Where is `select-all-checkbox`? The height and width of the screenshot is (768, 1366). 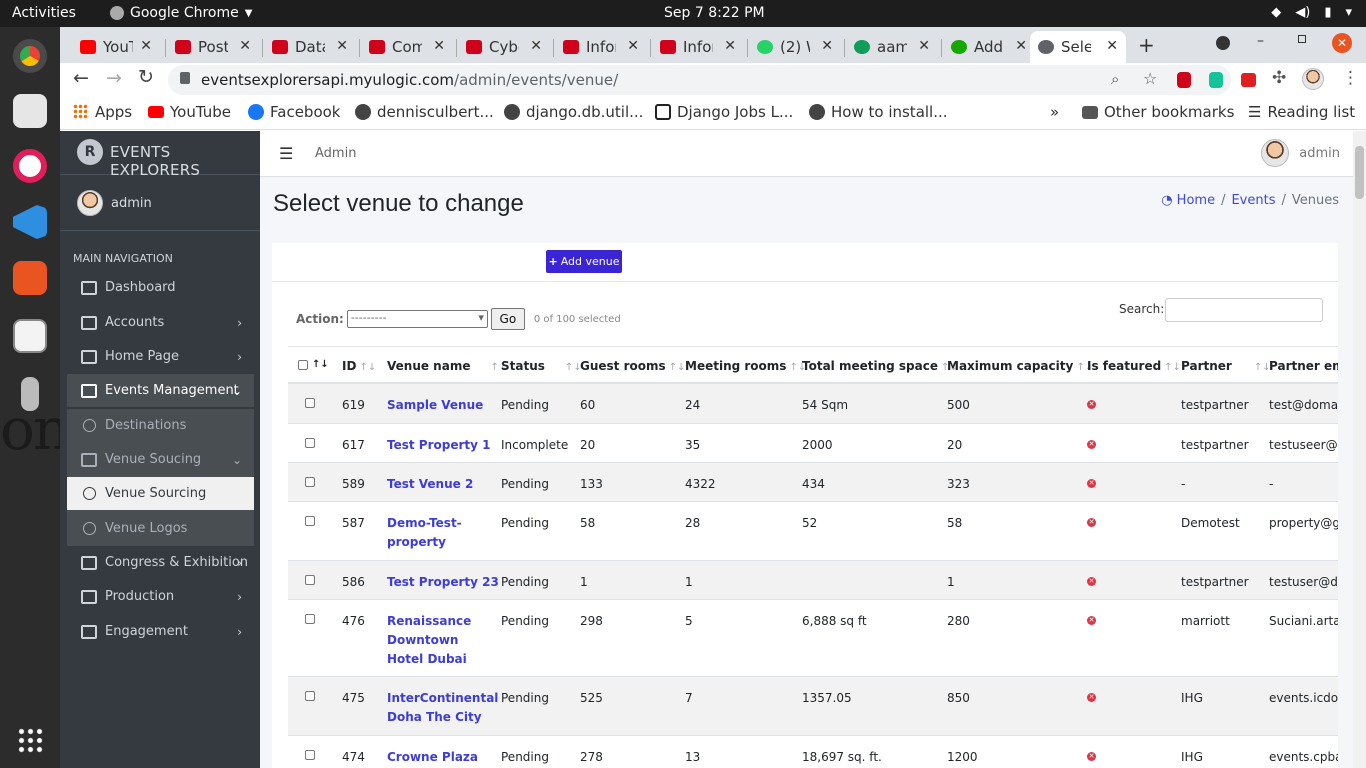
select-all-checkbox is located at coordinates (303, 365).